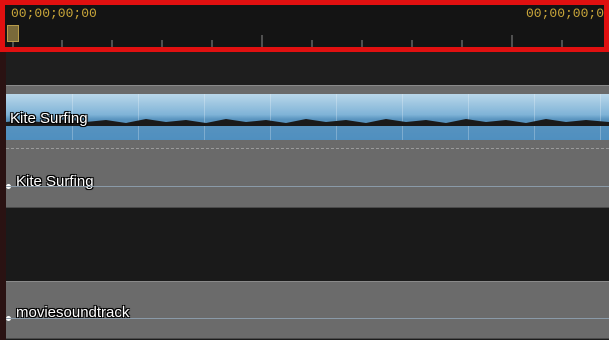 This screenshot has width=609, height=340. I want to click on video-clip-label: Kite Surfing, so click(49, 118).